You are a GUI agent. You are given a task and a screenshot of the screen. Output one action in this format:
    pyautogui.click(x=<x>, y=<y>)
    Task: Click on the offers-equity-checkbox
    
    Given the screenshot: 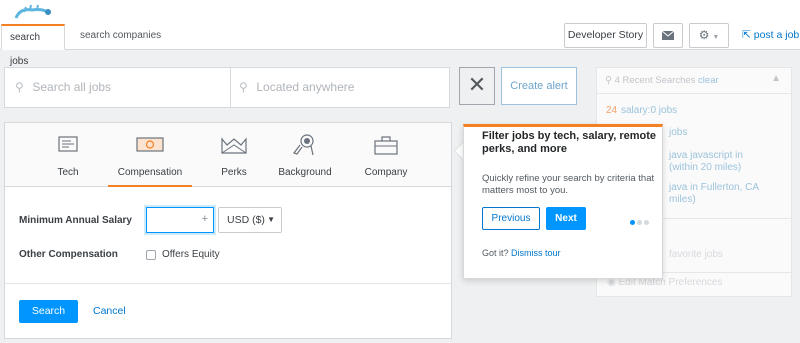 What is the action you would take?
    pyautogui.click(x=151, y=255)
    